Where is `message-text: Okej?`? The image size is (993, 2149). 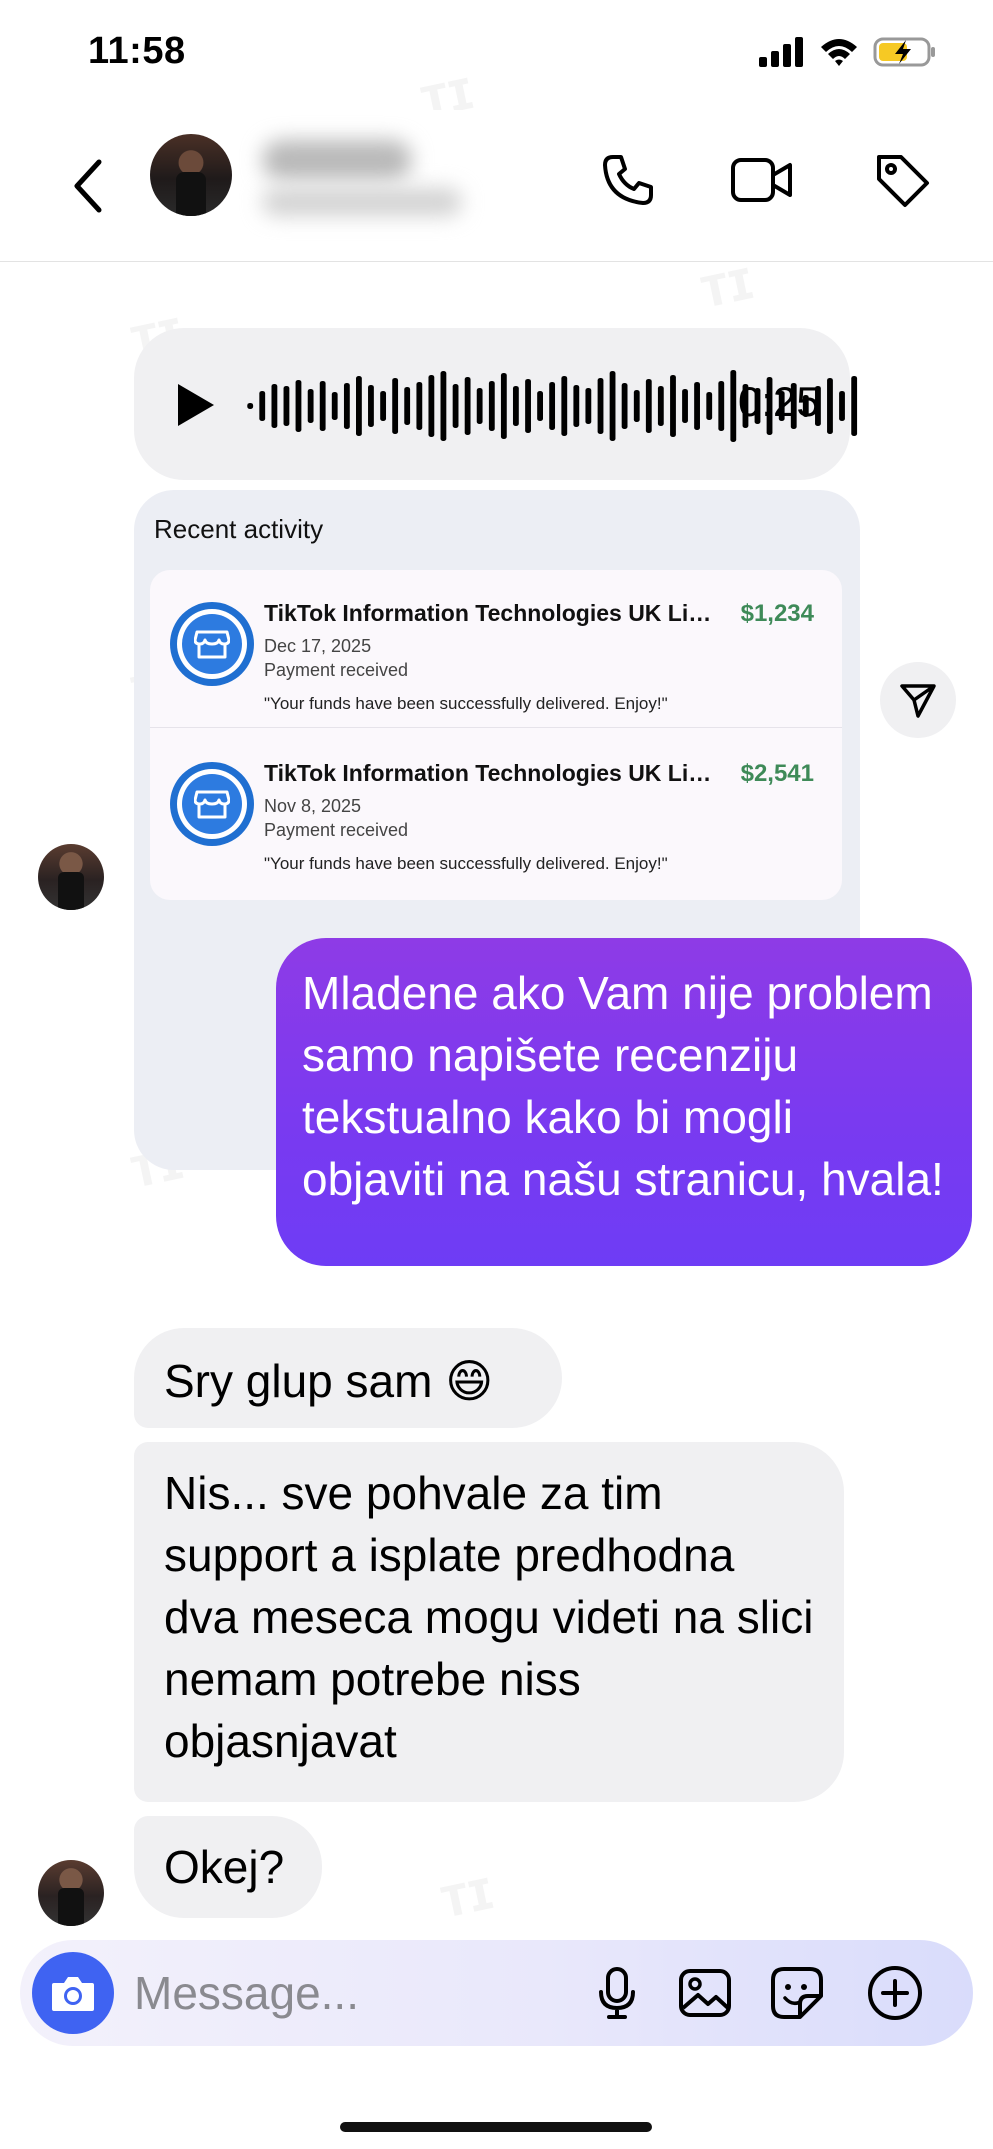
message-text: Okej? is located at coordinates (224, 1867).